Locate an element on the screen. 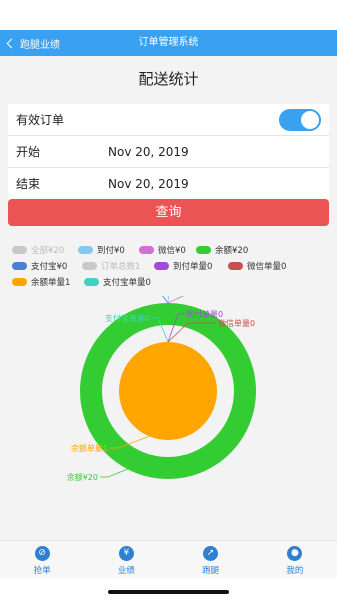  query-button: 查询 is located at coordinates (168, 212).